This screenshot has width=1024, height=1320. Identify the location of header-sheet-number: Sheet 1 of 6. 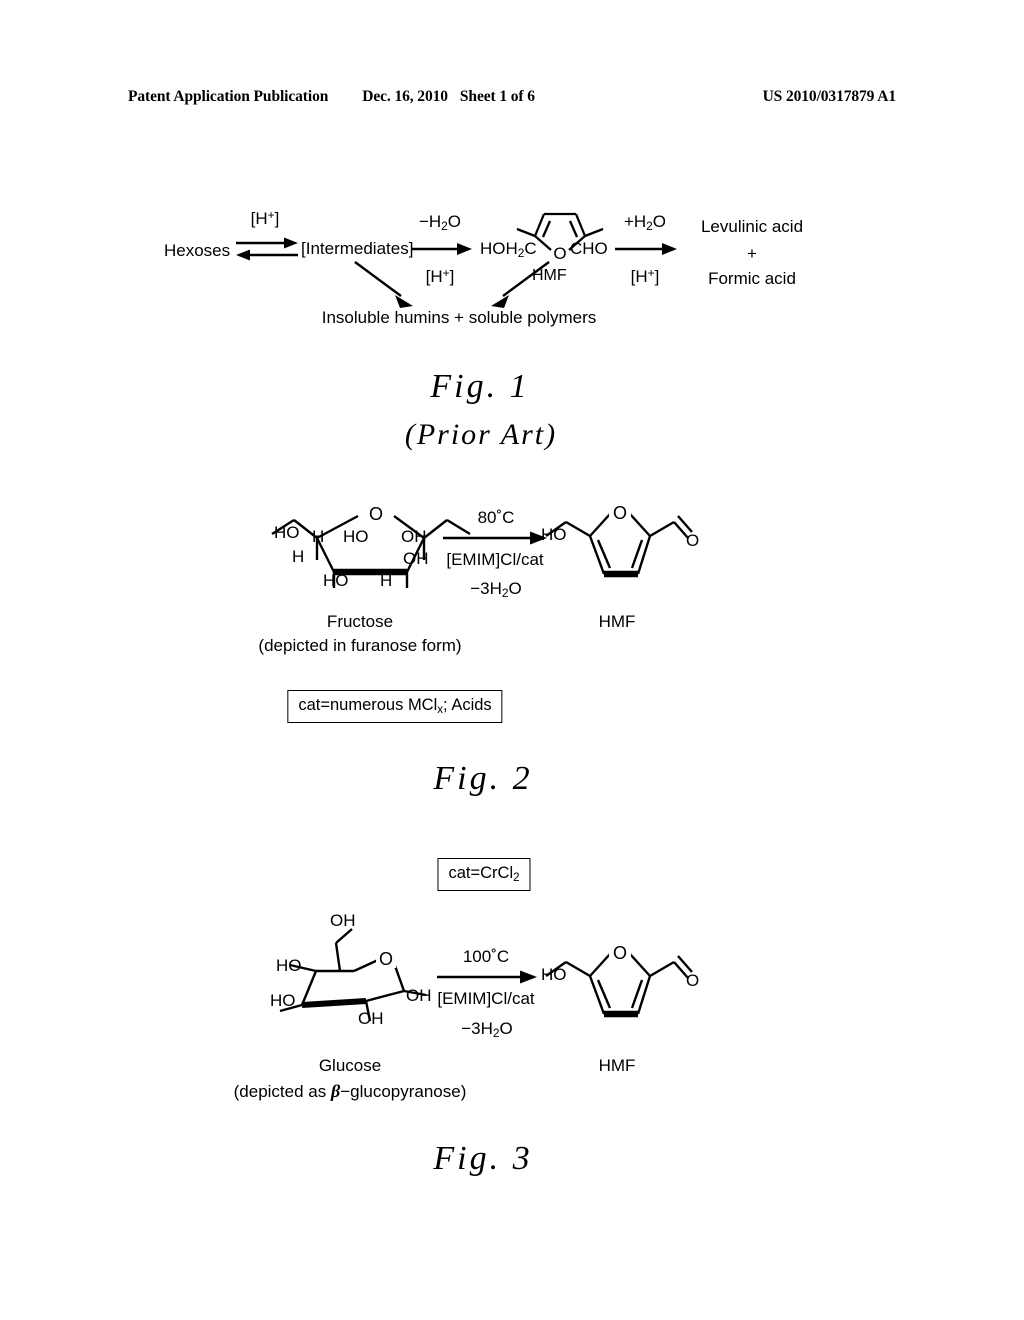
(497, 96).